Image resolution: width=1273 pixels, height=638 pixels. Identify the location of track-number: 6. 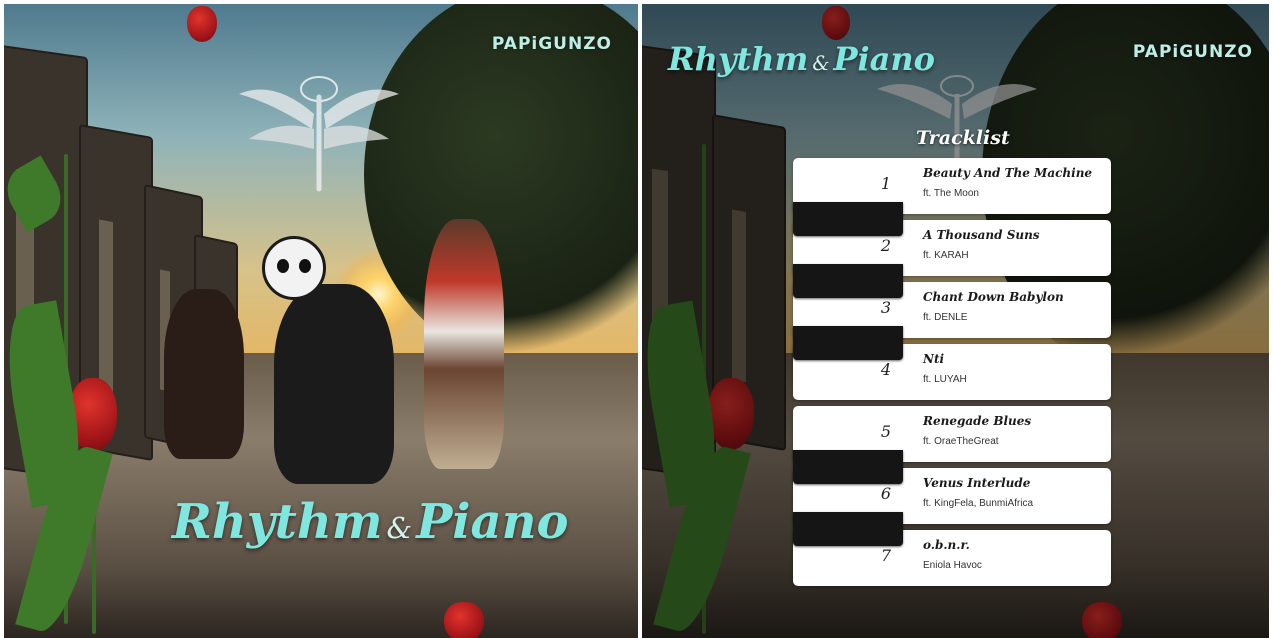
(886, 493).